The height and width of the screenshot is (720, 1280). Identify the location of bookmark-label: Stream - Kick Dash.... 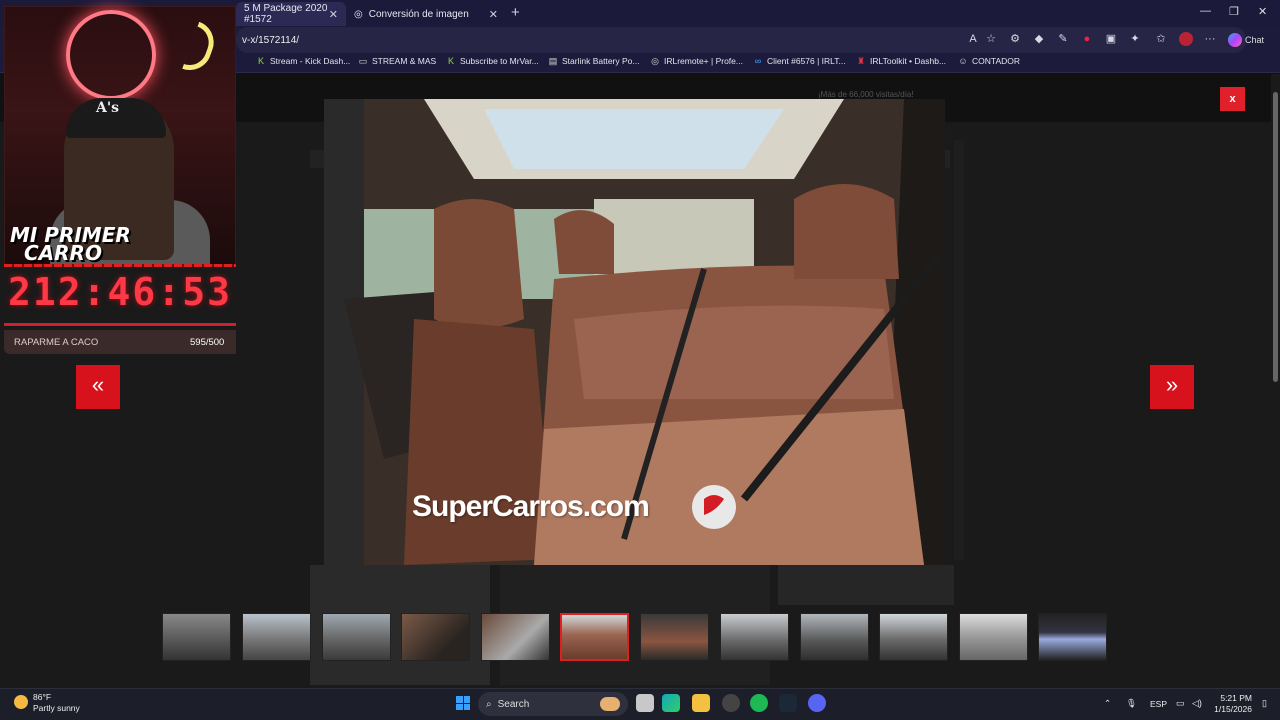
(310, 61).